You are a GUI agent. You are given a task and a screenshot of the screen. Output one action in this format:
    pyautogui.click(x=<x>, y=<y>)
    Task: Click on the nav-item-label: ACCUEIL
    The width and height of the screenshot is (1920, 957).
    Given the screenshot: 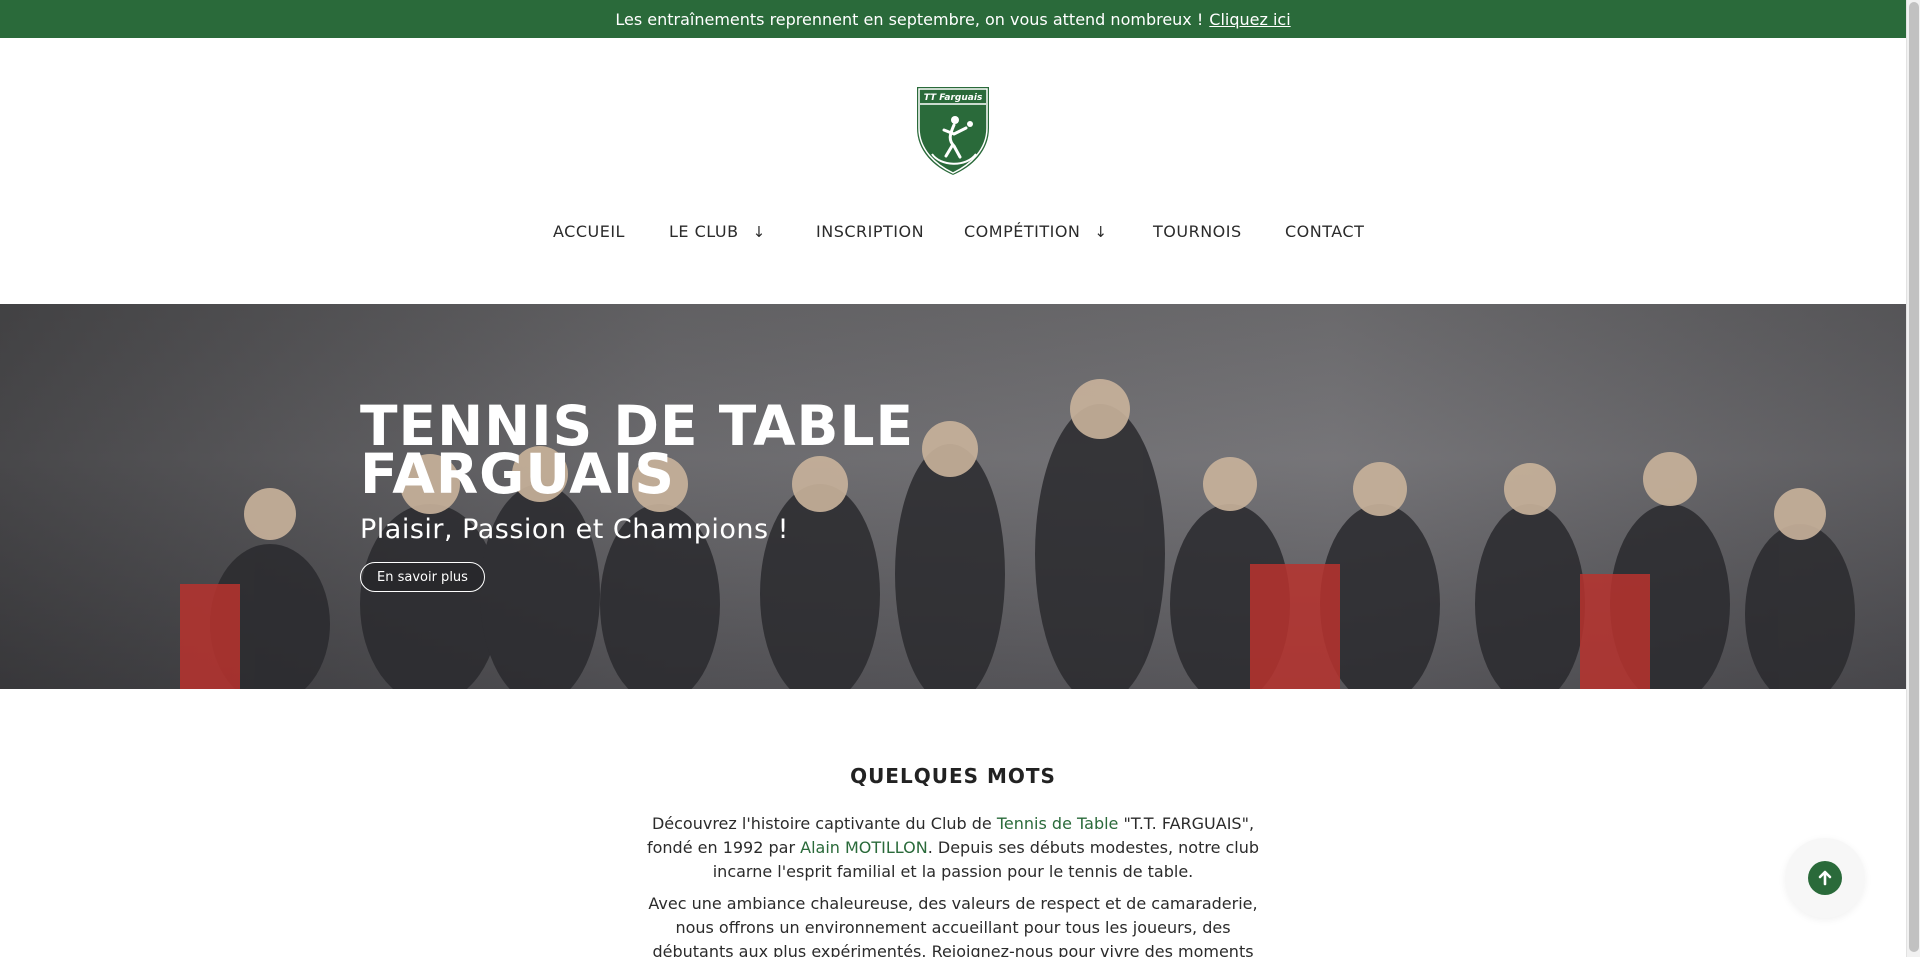 What is the action you would take?
    pyautogui.click(x=589, y=231)
    